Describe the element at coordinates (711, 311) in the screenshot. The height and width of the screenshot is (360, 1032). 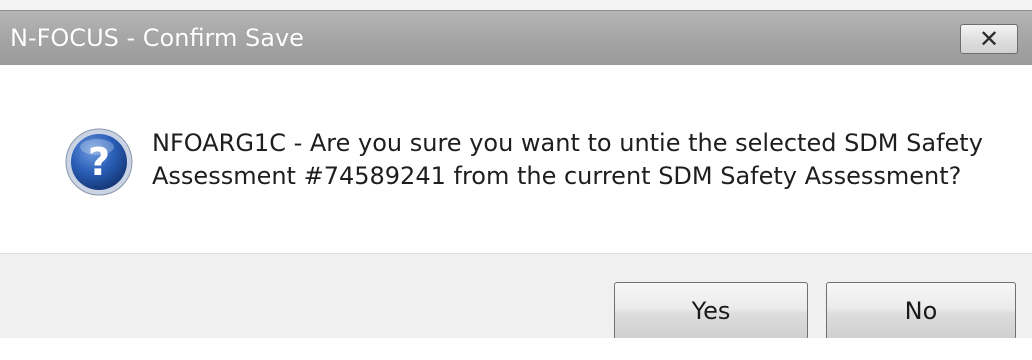
I see `yes-button: Yes` at that location.